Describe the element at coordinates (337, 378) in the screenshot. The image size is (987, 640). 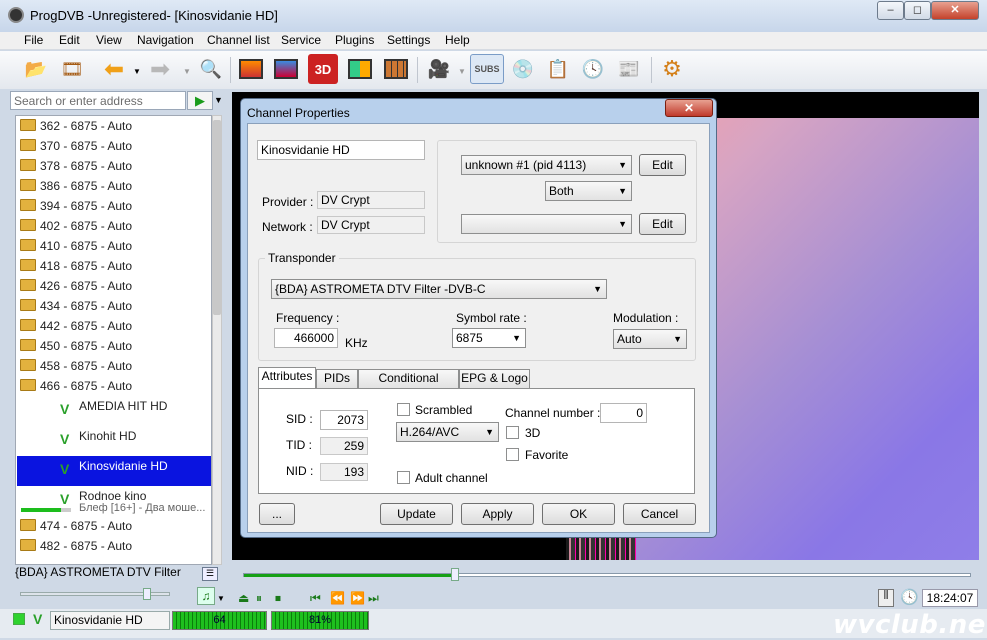
I see `tab-pids: PIDs` at that location.